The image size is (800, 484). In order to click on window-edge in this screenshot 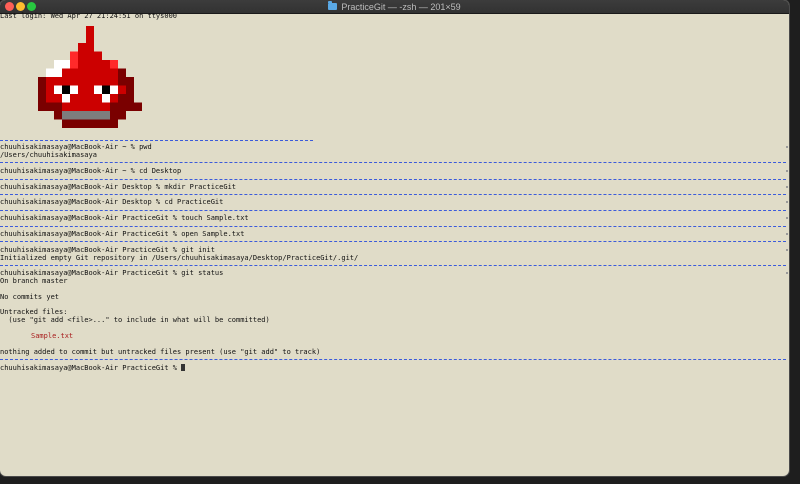, I will do `click(795, 242)`.